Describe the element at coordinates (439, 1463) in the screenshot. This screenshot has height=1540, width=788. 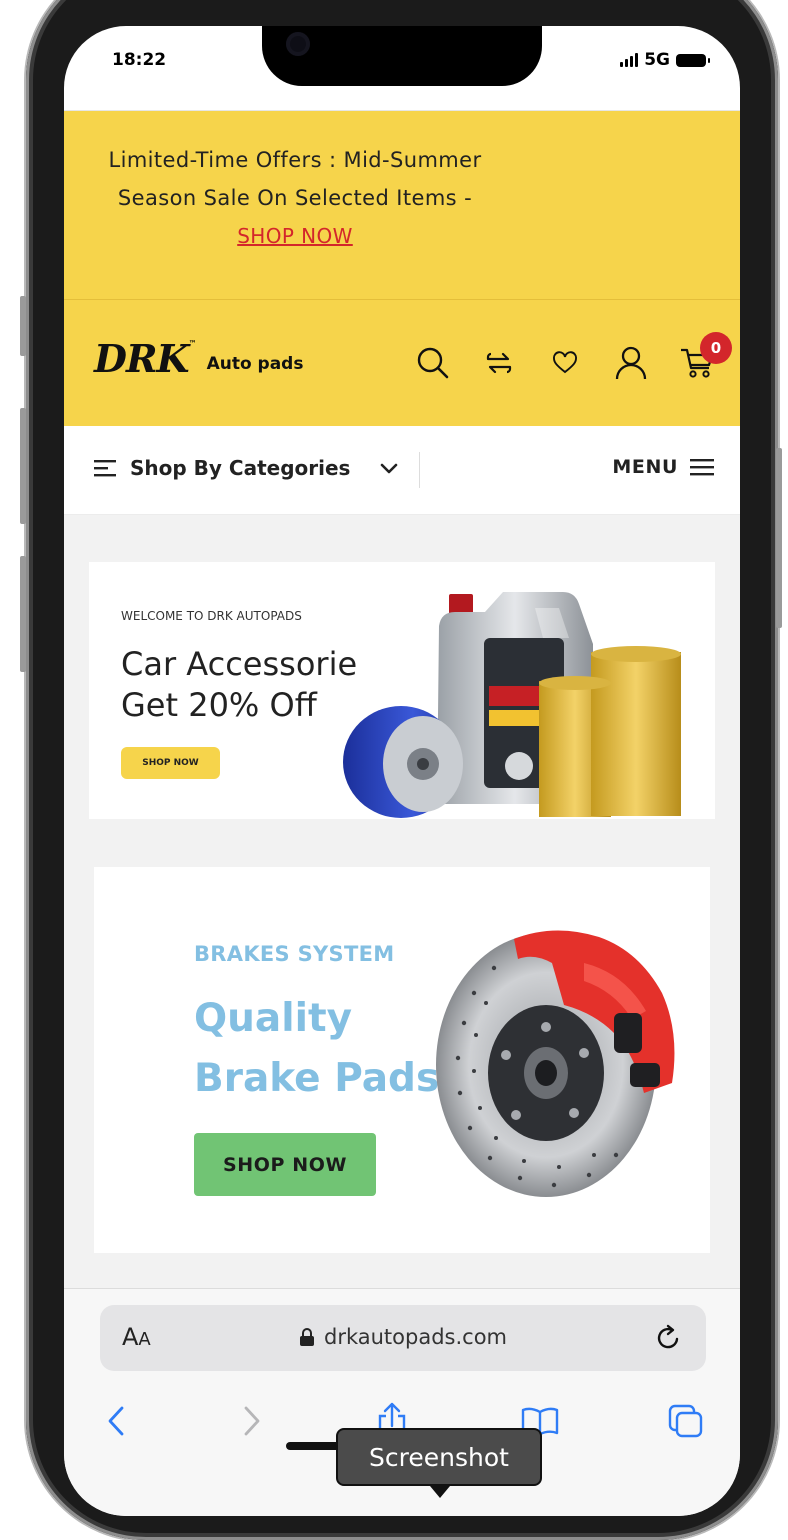
I see `screenshot-tooltip: Screenshot` at that location.